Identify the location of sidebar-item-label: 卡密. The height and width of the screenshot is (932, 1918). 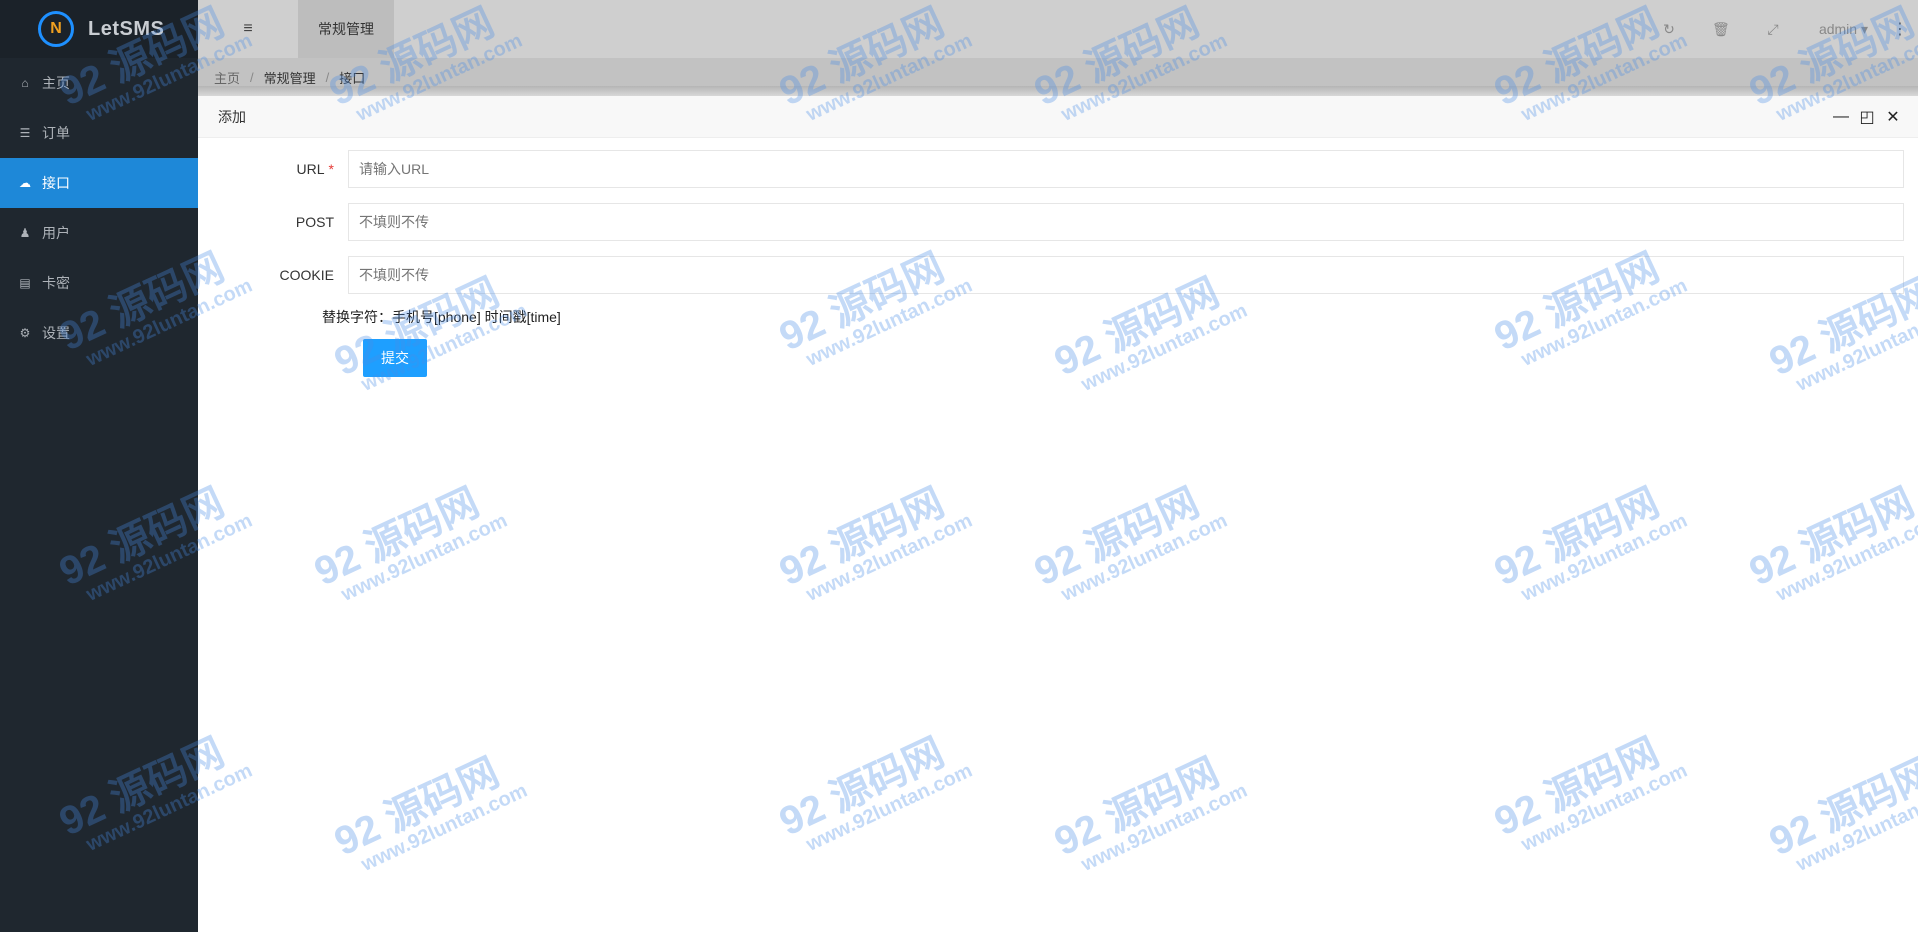
(56, 283).